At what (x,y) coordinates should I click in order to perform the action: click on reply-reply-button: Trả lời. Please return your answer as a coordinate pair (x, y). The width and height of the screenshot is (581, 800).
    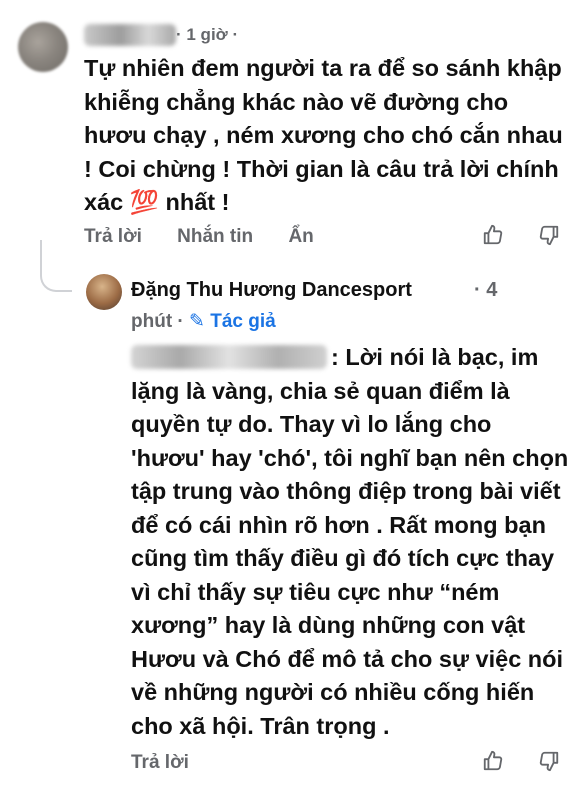
    Looking at the image, I should click on (160, 762).